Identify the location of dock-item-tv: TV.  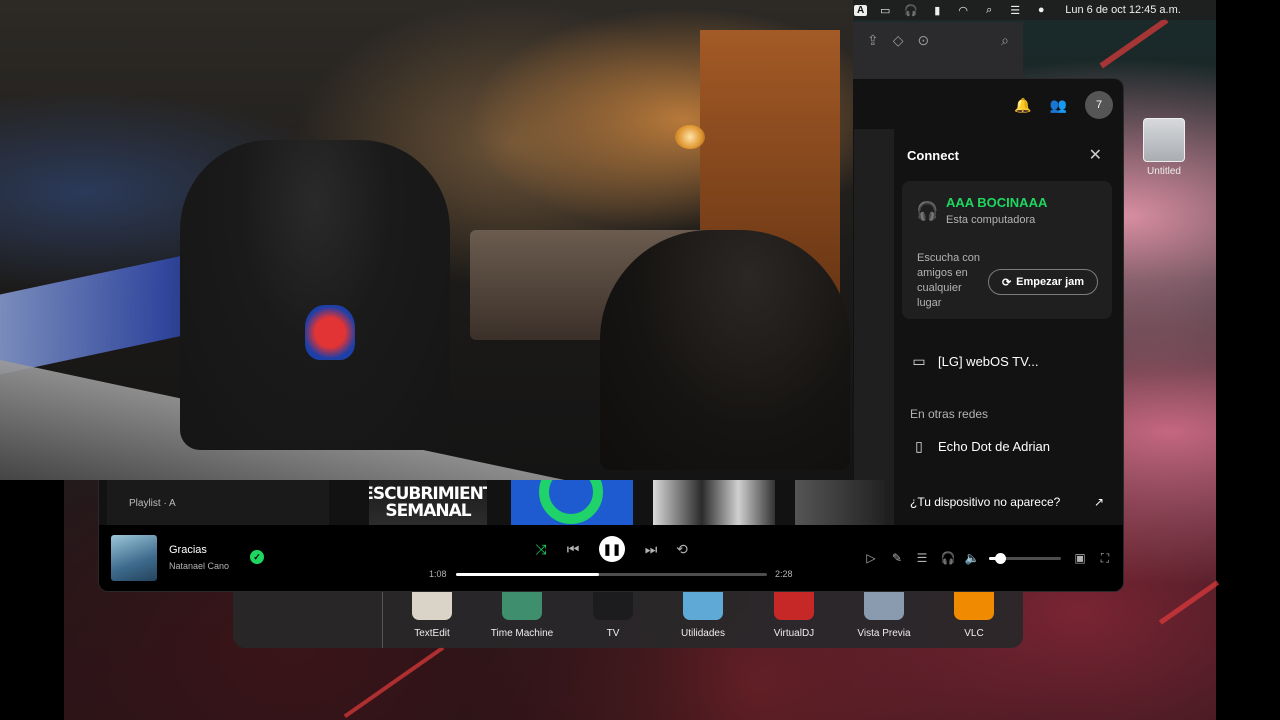
(613, 615).